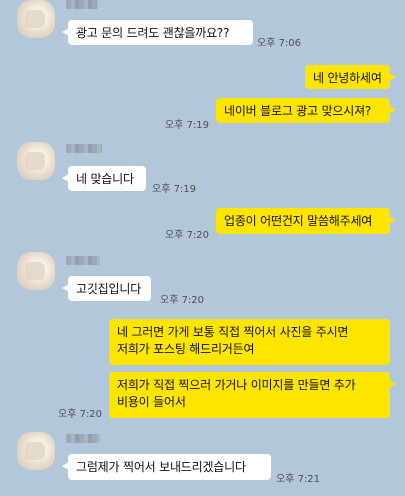 The width and height of the screenshot is (405, 496). I want to click on message-bubble-incoming: 네 맞습니다, so click(104, 178).